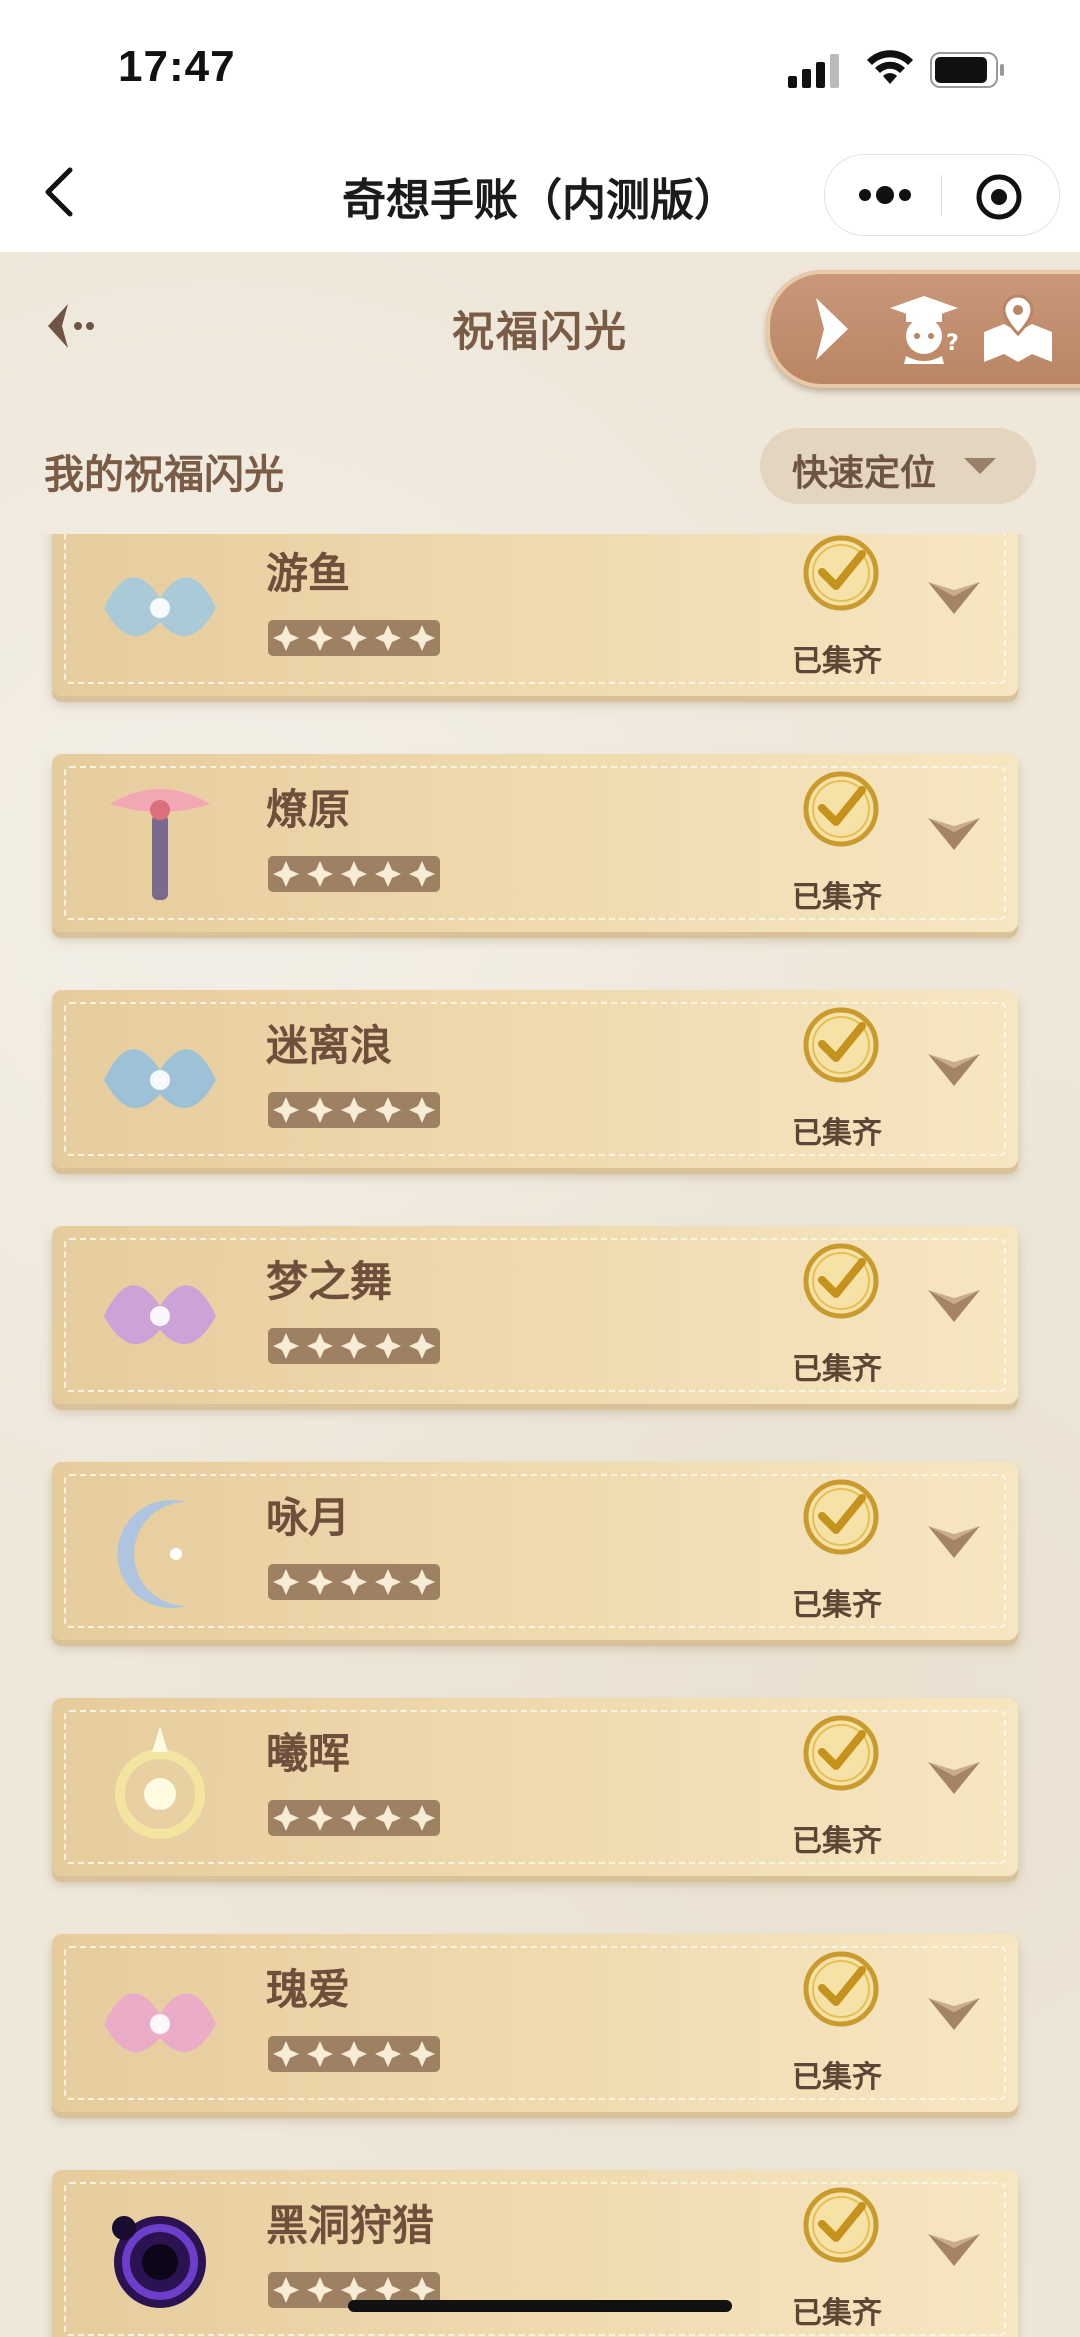 The width and height of the screenshot is (1080, 2337). Describe the element at coordinates (540, 70) in the screenshot. I see `status-bar: 17:47` at that location.